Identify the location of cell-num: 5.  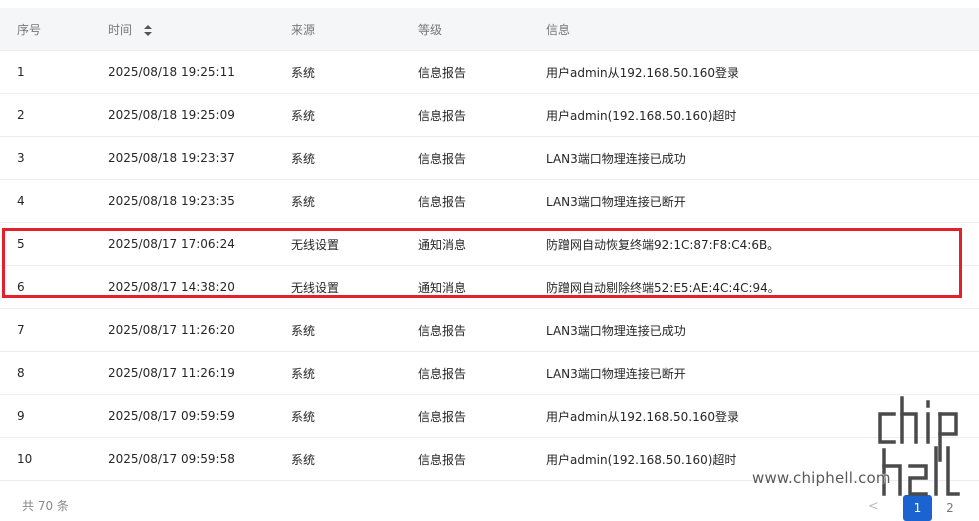
(21, 244).